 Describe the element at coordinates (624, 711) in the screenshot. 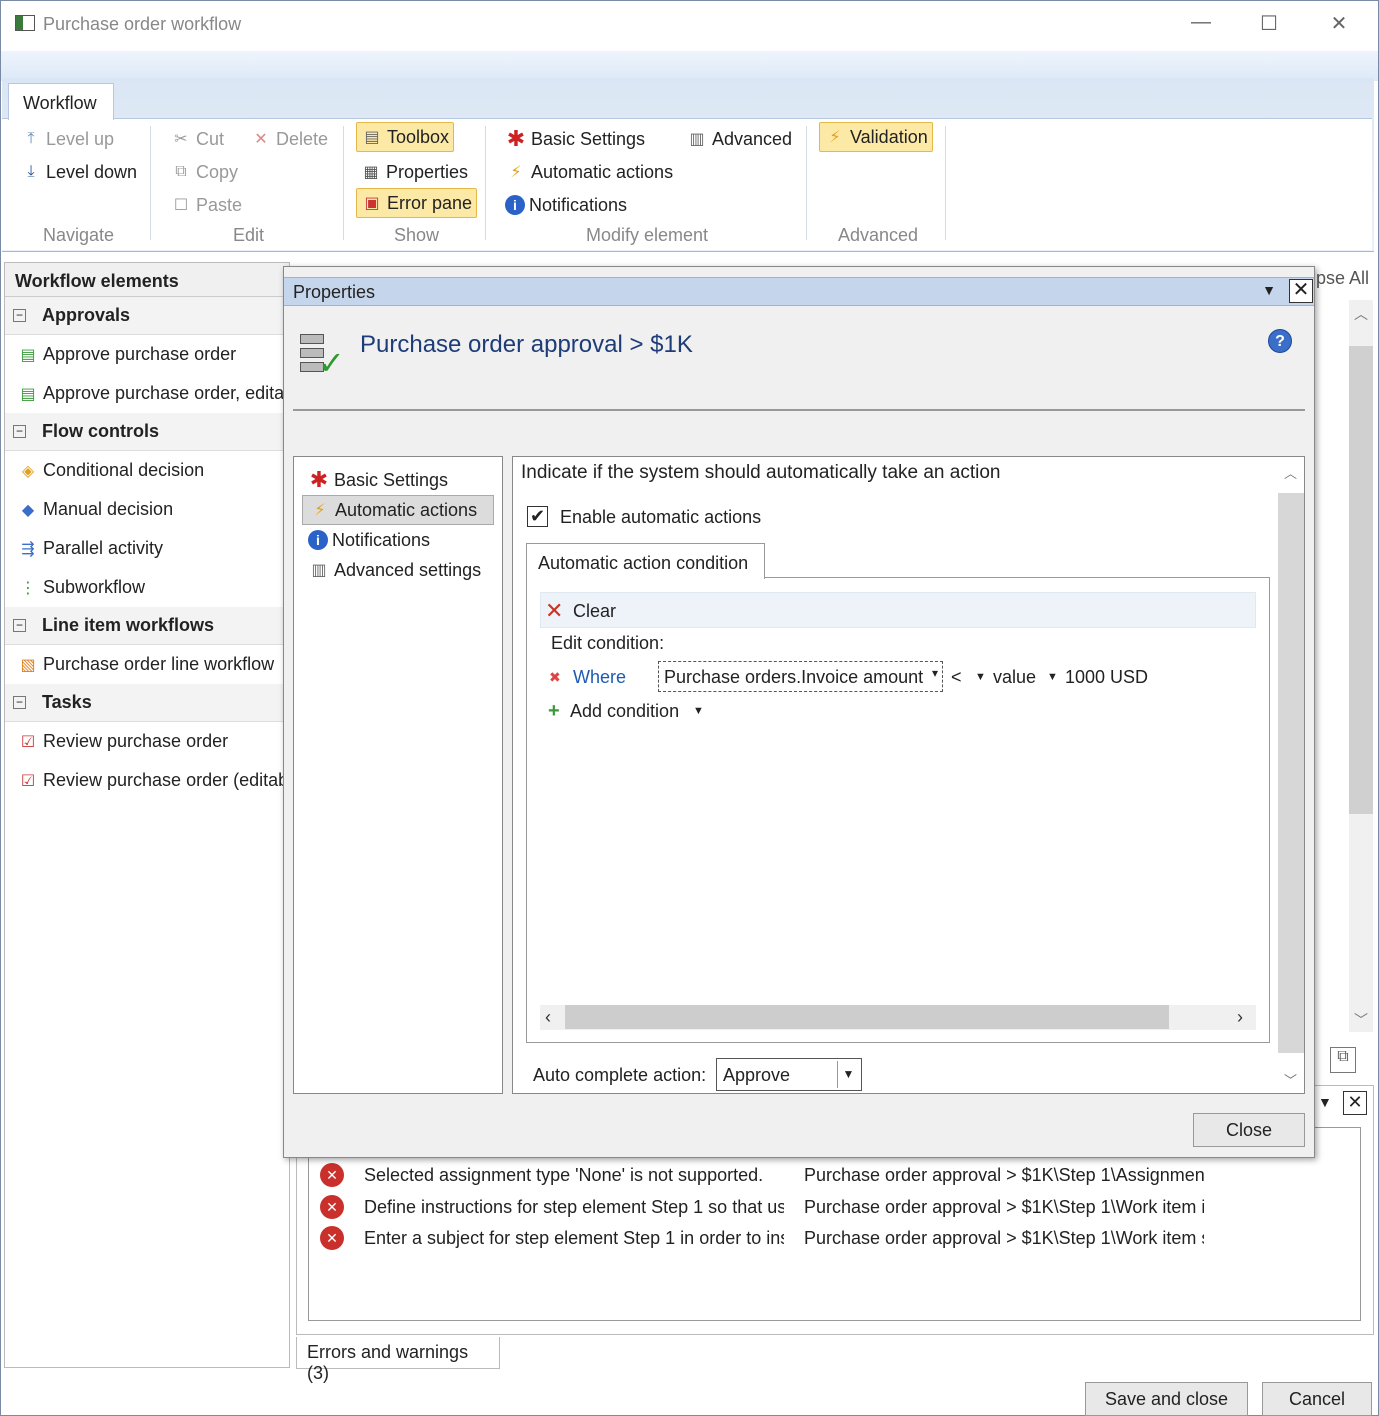

I see `add-condition-button: Add condition` at that location.